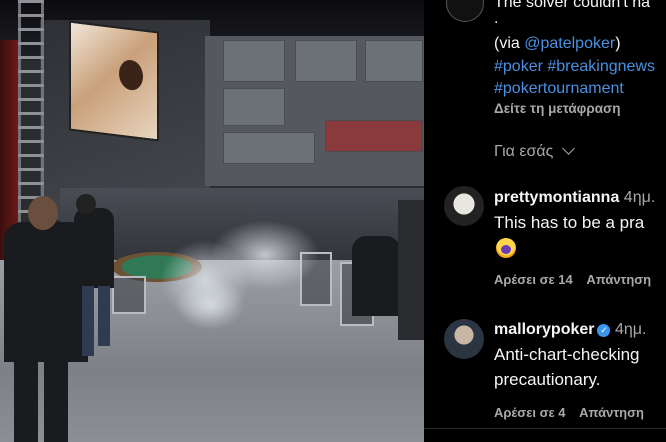 The width and height of the screenshot is (666, 442). Describe the element at coordinates (129, 295) in the screenshot. I see `chair` at that location.